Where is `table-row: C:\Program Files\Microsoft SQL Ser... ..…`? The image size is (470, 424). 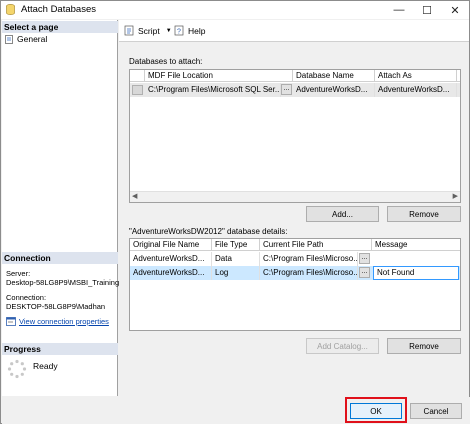
table-row: C:\Program Files\Microsoft SQL Ser... ..… is located at coordinates (295, 90).